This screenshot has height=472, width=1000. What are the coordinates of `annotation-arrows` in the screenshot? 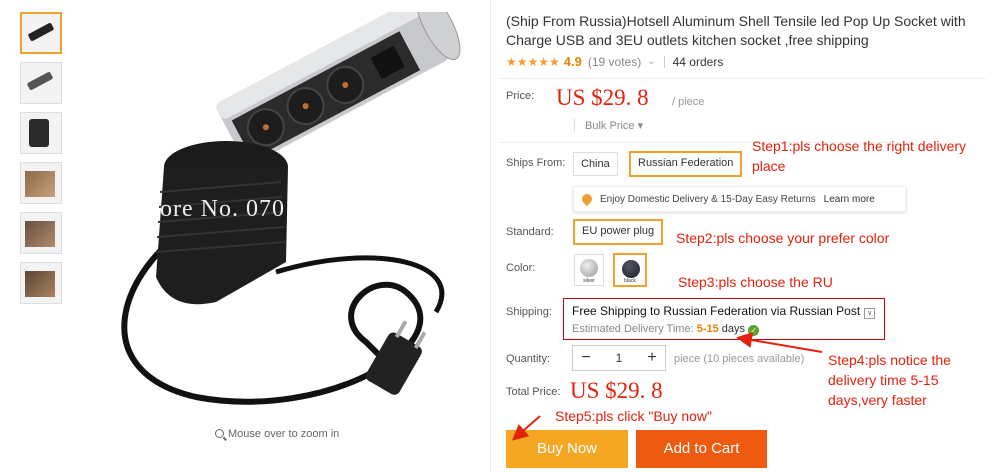 It's located at (667, 386).